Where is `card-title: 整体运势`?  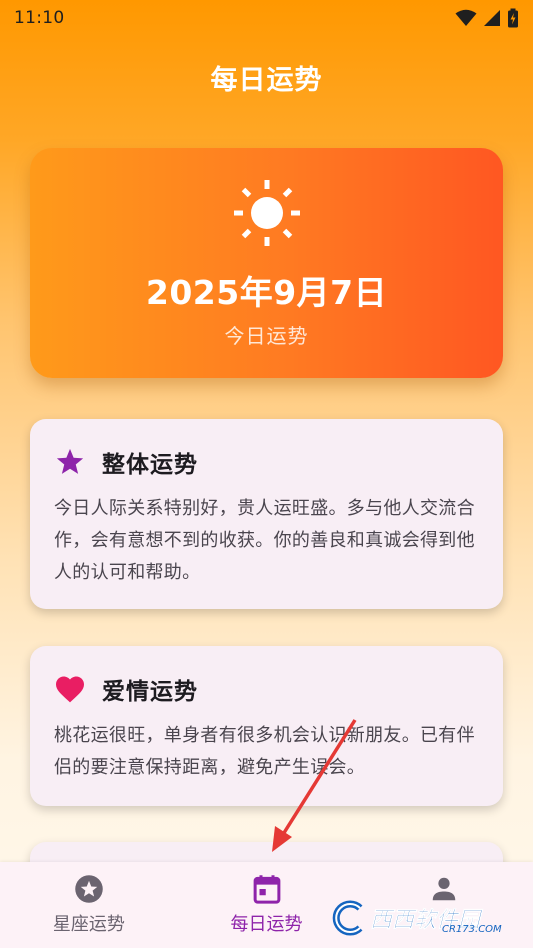 card-title: 整体运势 is located at coordinates (150, 465).